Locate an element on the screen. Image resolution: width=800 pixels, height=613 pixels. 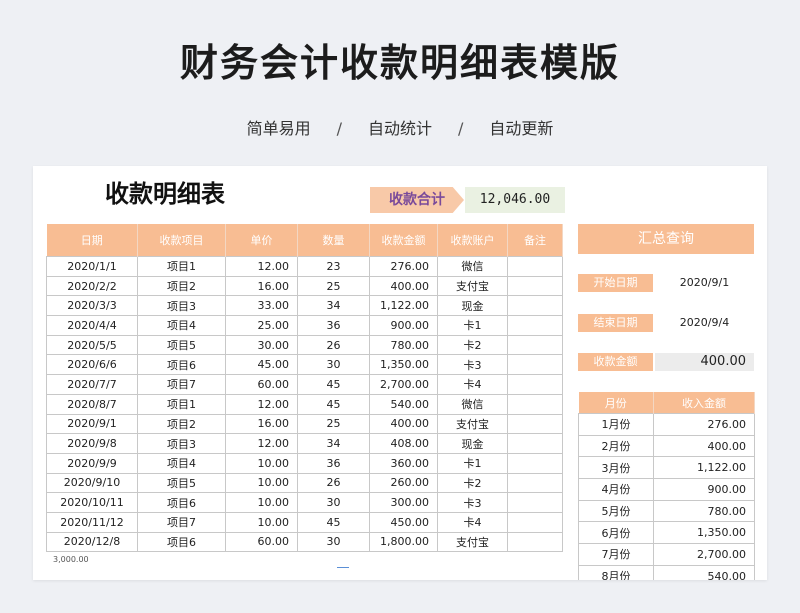
table-cell: 2020/9/8 is located at coordinates (92, 443).